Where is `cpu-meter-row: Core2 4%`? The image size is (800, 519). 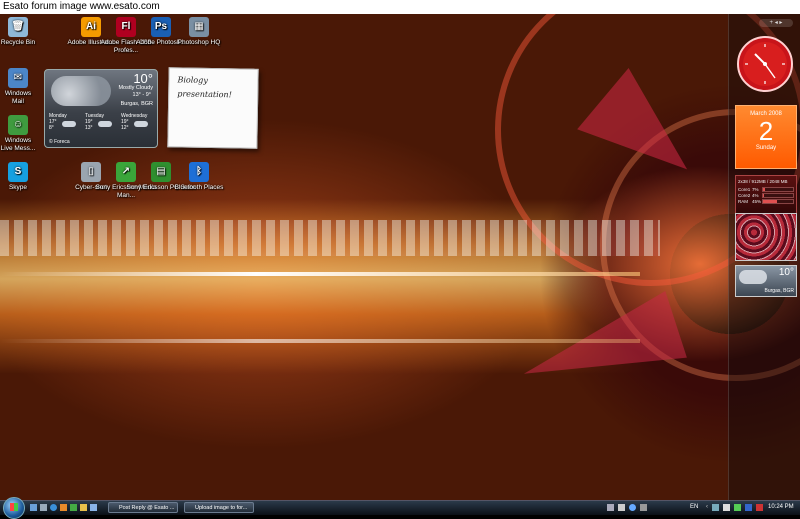 cpu-meter-row: Core2 4% is located at coordinates (766, 195).